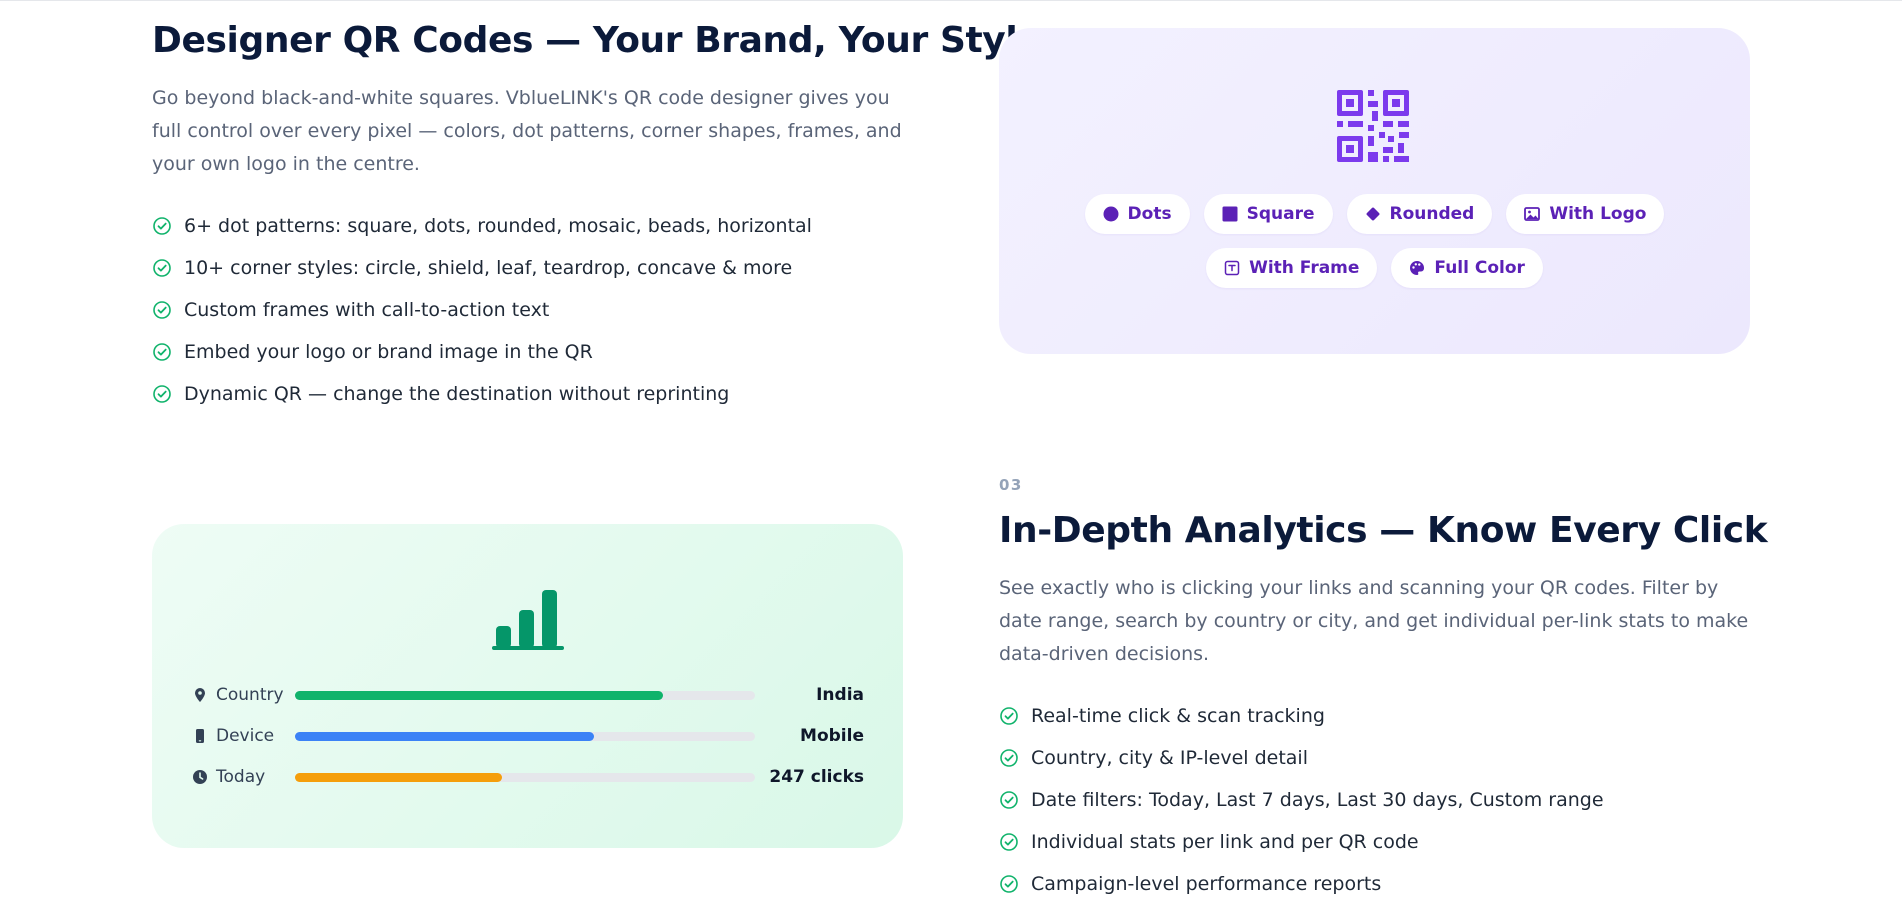 The width and height of the screenshot is (1902, 900). What do you see at coordinates (1149, 214) in the screenshot?
I see `pill-label: Dots` at bounding box center [1149, 214].